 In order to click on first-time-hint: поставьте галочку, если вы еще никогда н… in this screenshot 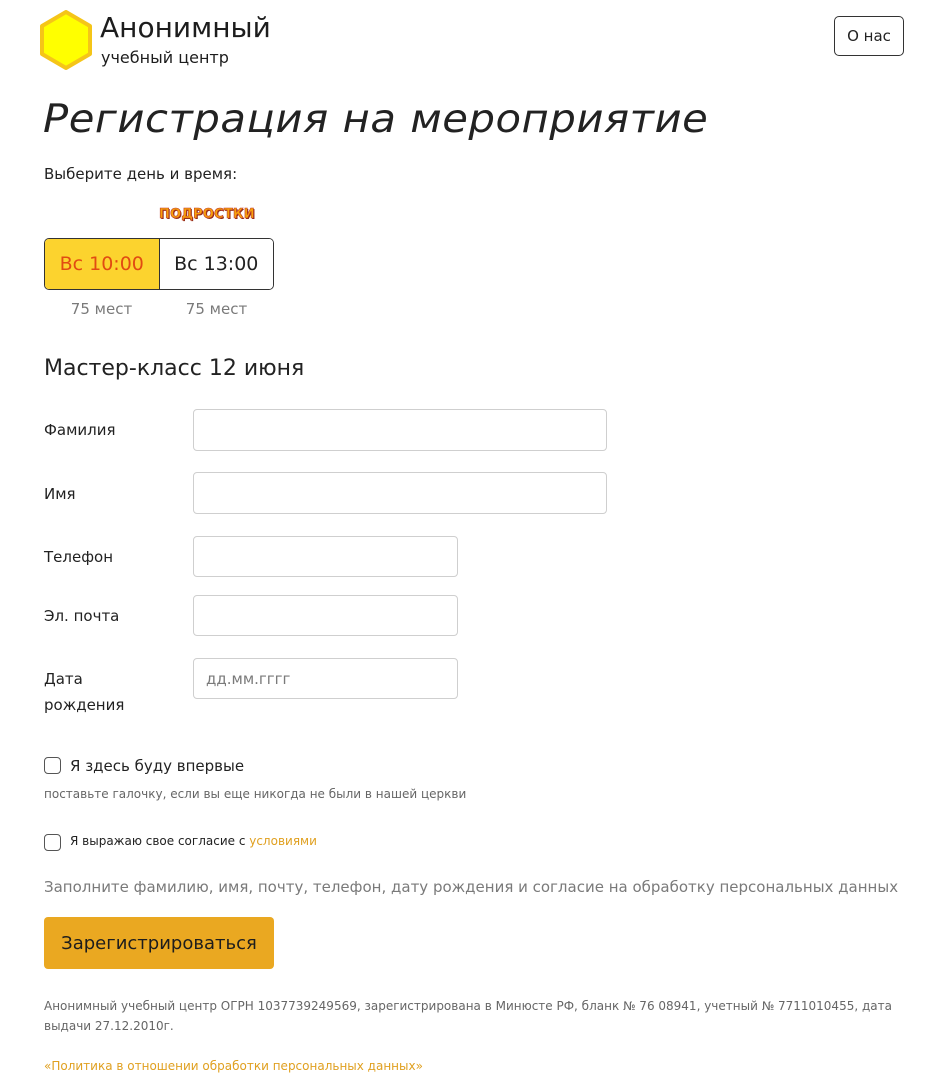, I will do `click(255, 794)`.